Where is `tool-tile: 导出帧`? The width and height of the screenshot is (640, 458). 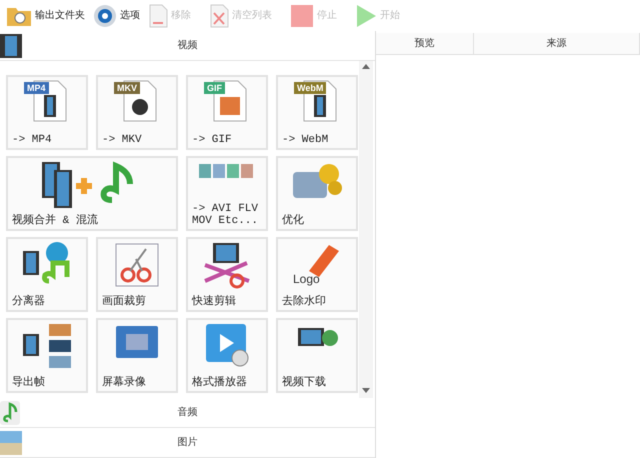 tool-tile: 导出帧 is located at coordinates (47, 355).